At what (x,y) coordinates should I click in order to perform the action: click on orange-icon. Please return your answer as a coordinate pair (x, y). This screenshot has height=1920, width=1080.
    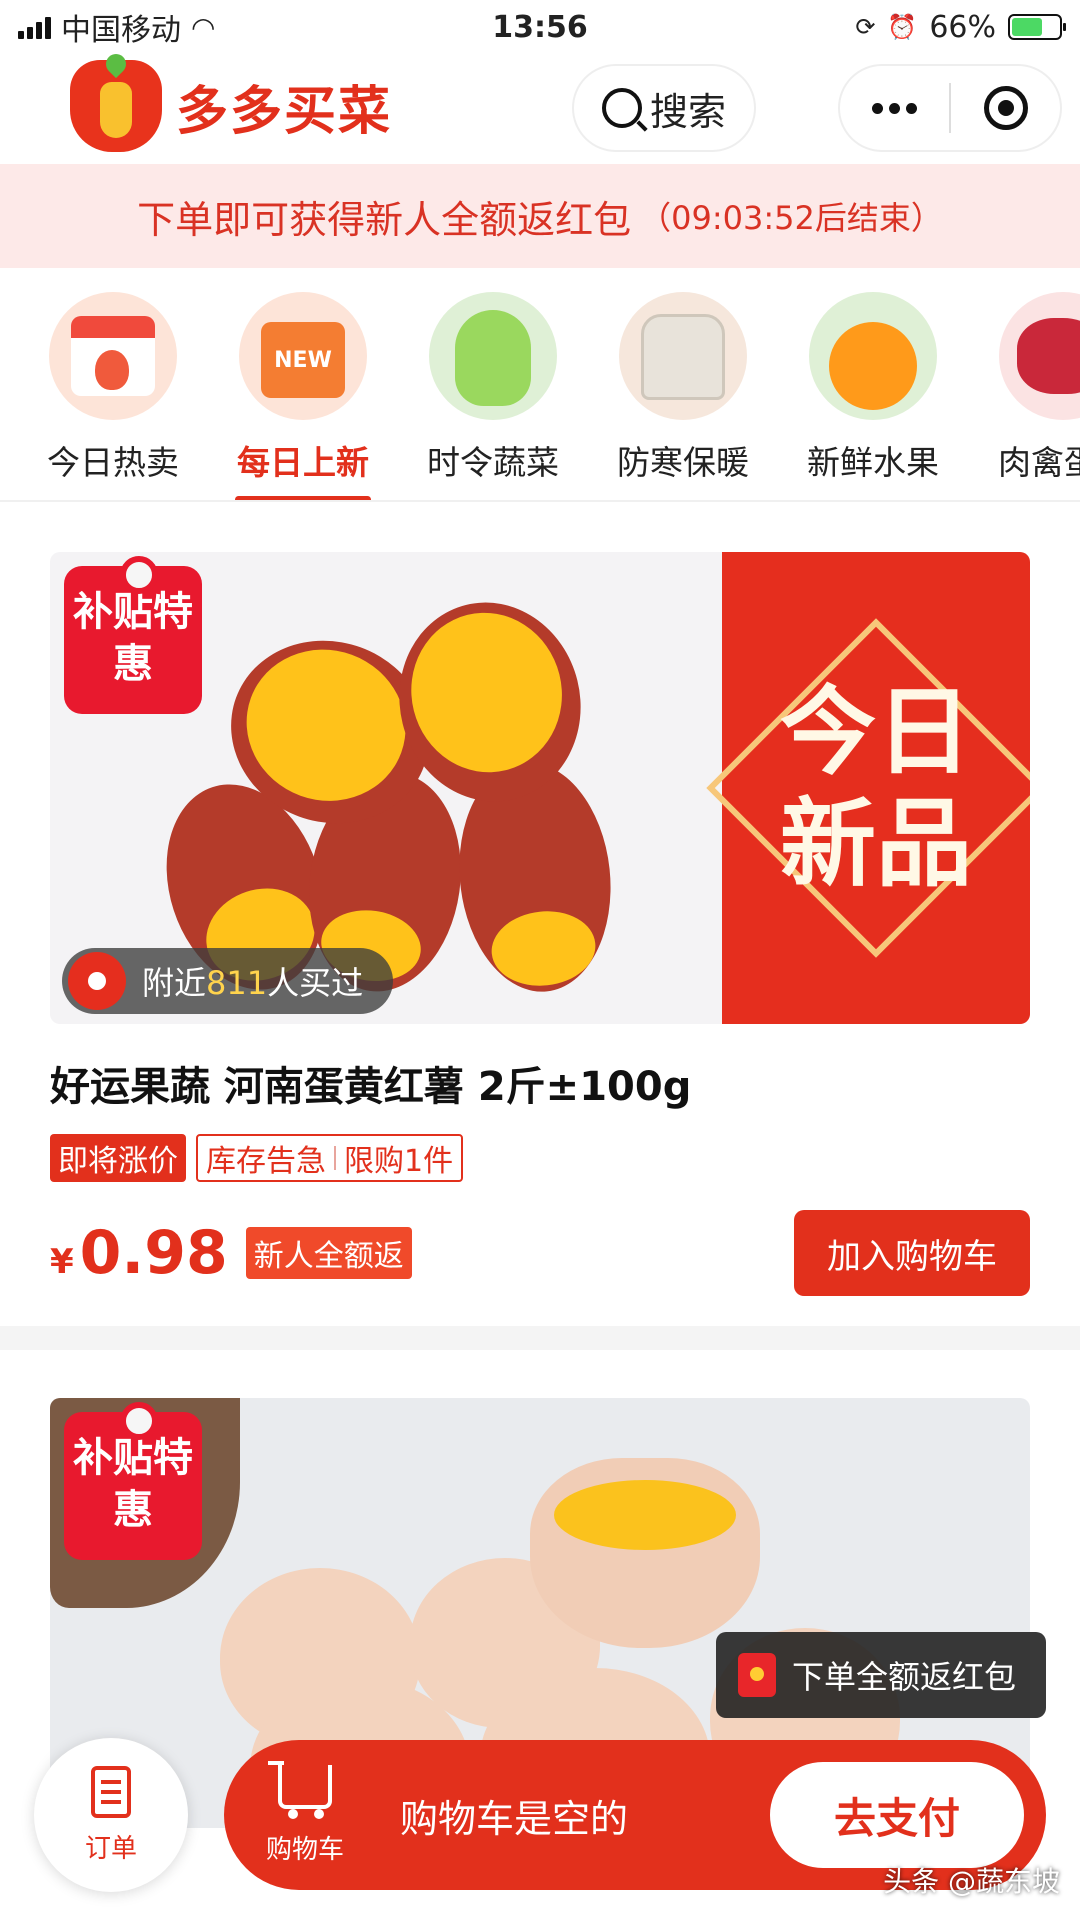
    Looking at the image, I should click on (873, 356).